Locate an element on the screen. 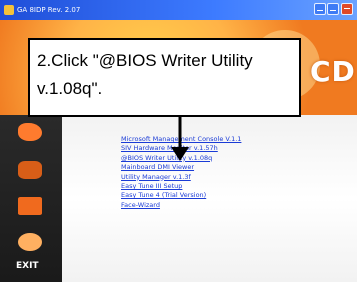 Image resolution: width=357 pixels, height=282 pixels. tools-icon is located at coordinates (30, 206).